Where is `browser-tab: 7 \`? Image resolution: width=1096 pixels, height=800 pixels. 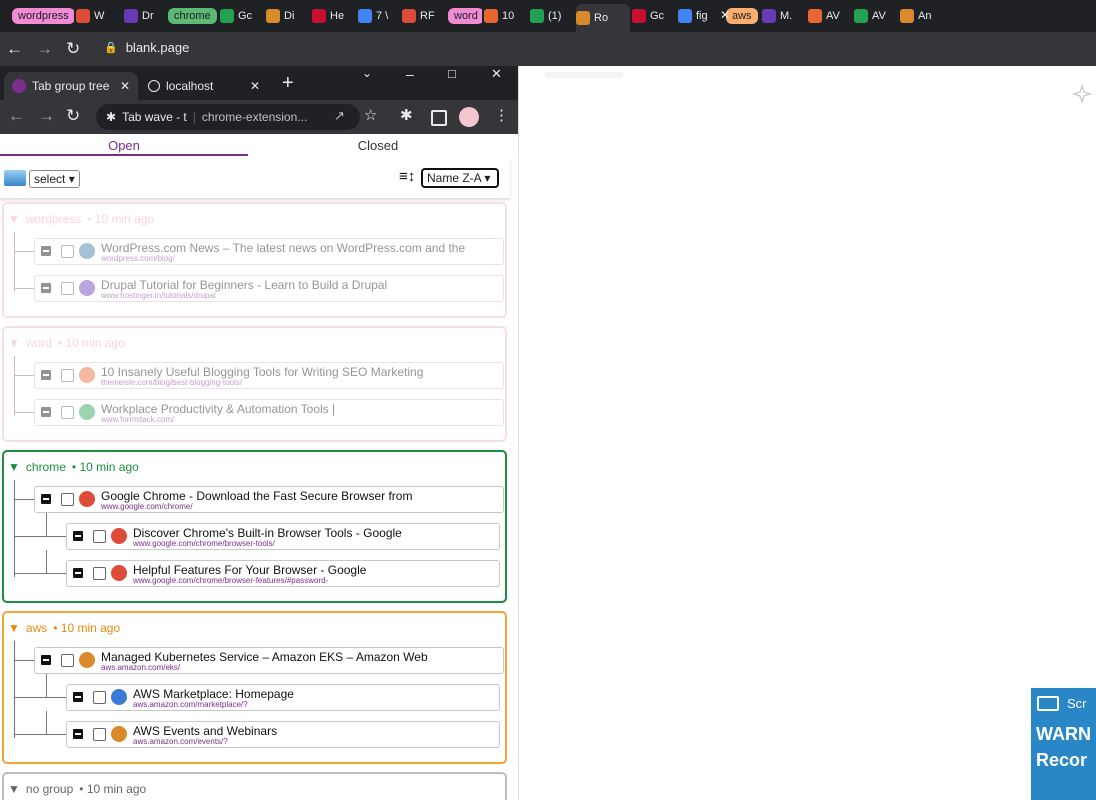 browser-tab: 7 \ is located at coordinates (379, 16).